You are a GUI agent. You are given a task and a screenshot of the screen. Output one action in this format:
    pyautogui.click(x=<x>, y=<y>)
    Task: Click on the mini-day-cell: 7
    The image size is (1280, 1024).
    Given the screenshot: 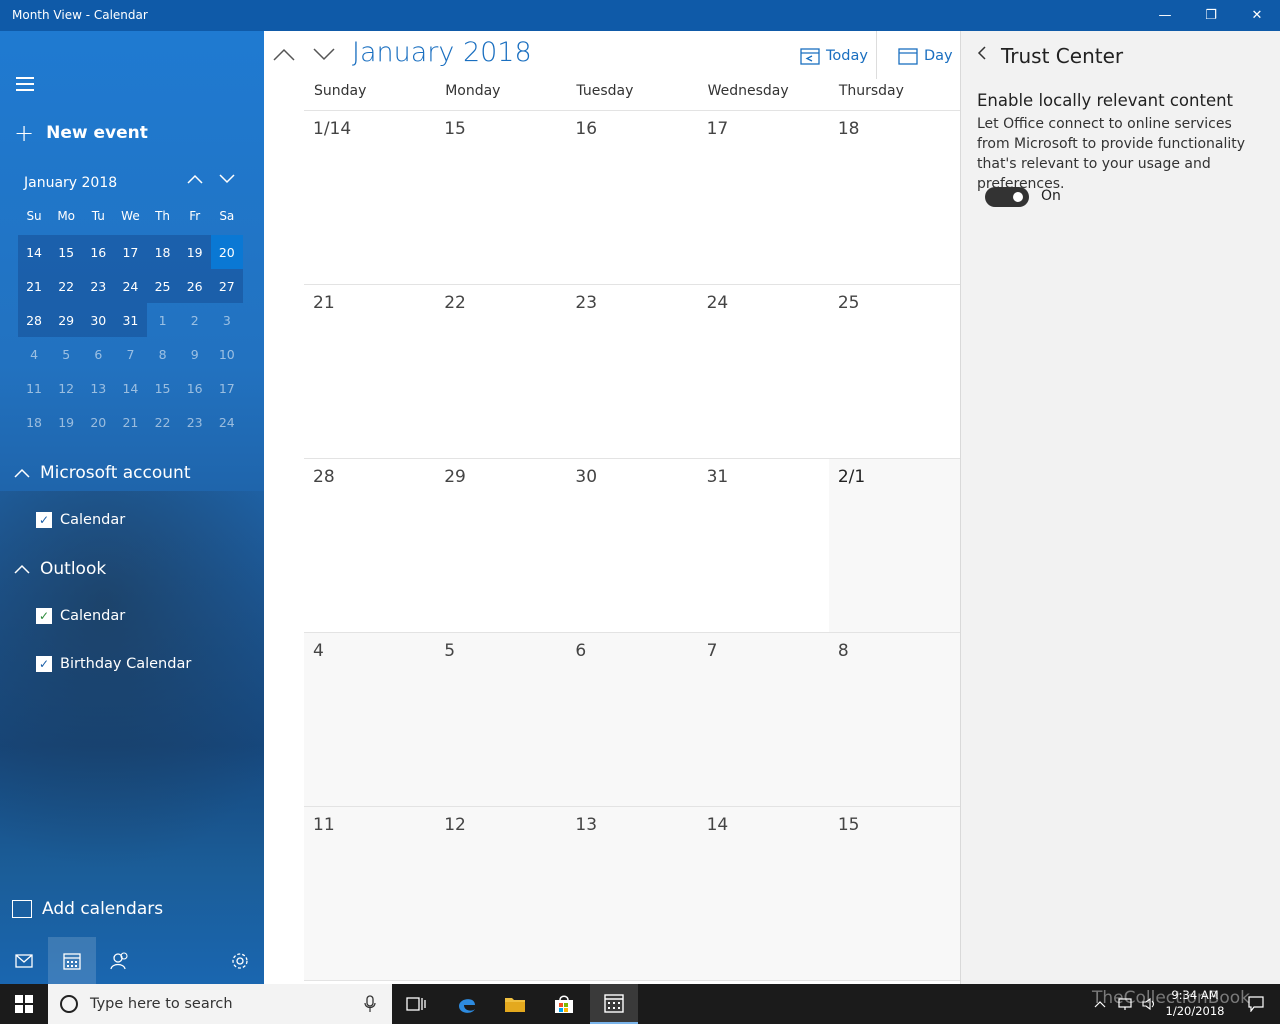 What is the action you would take?
    pyautogui.click(x=130, y=354)
    